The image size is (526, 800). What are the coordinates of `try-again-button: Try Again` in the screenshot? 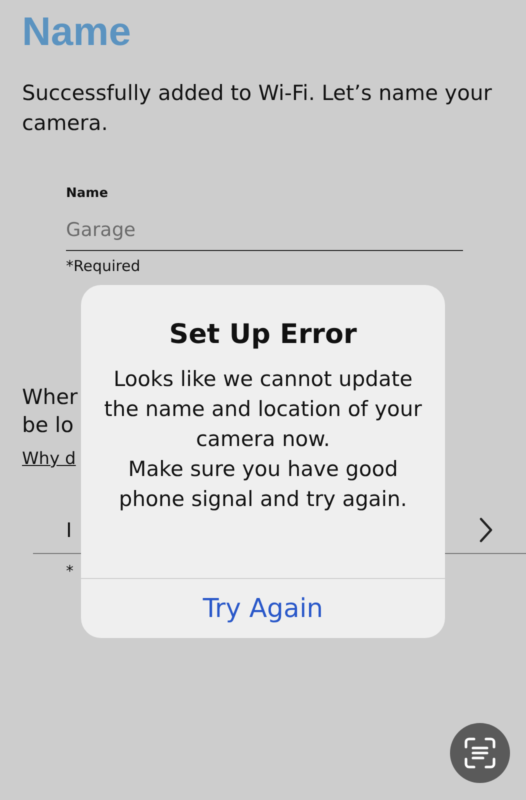 It's located at (263, 608).